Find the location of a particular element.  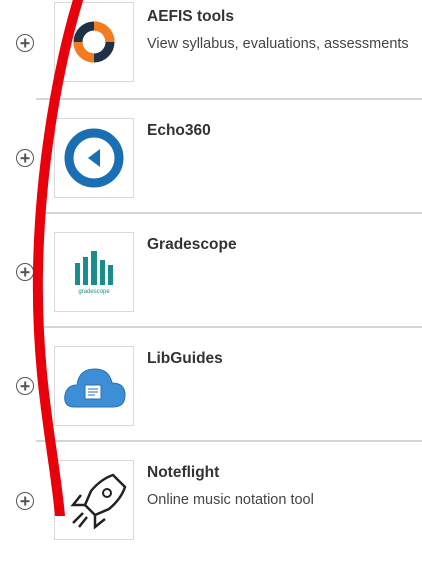

tool-title: Echo360 is located at coordinates (179, 131).